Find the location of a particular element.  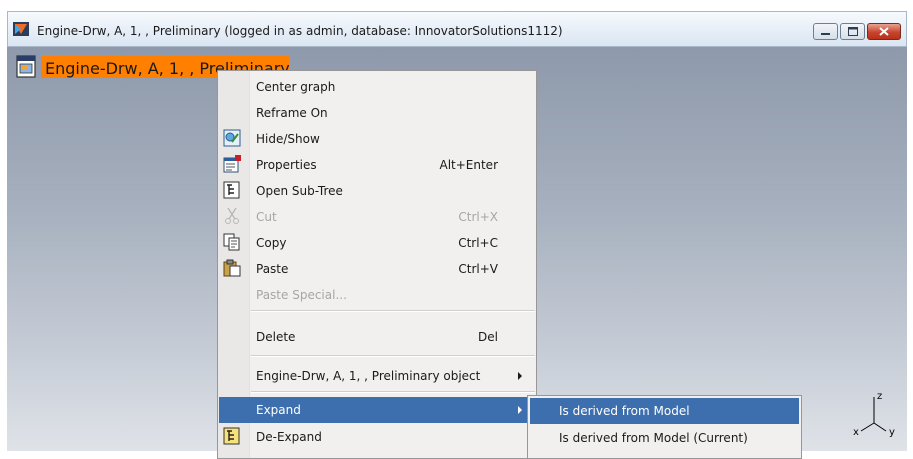

menu-item-label: De-Expand is located at coordinates (289, 437).